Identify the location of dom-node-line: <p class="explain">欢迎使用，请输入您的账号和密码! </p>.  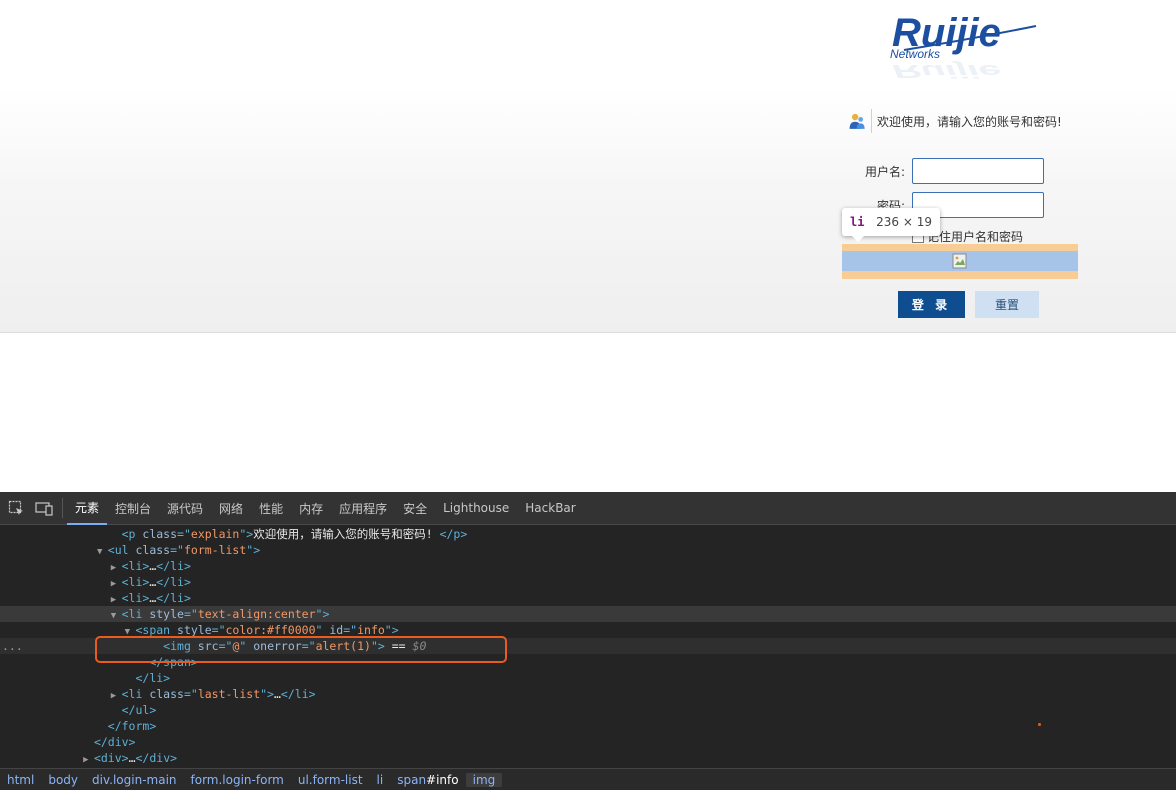
(588, 534).